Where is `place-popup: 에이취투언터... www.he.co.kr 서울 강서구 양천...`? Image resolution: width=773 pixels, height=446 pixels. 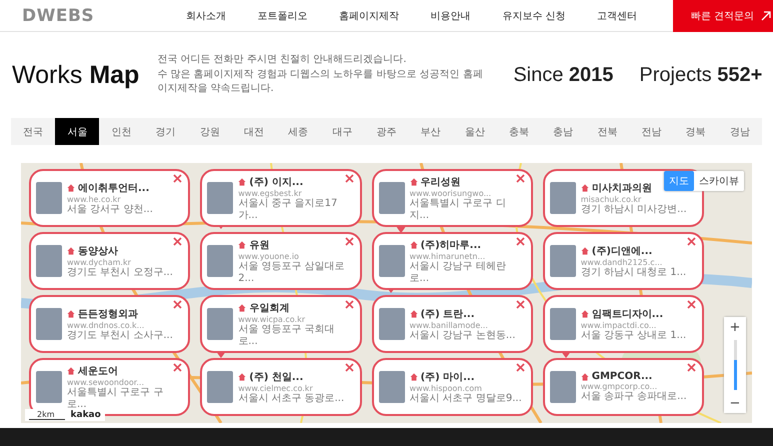
place-popup: 에이취투언터... www.he.co.kr 서울 강서구 양천... is located at coordinates (109, 198).